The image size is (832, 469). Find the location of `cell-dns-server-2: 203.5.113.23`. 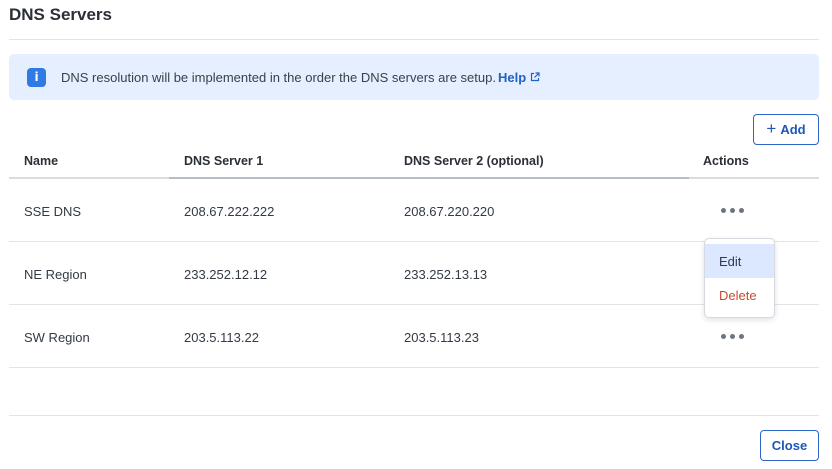

cell-dns-server-2: 203.5.113.23 is located at coordinates (441, 337).